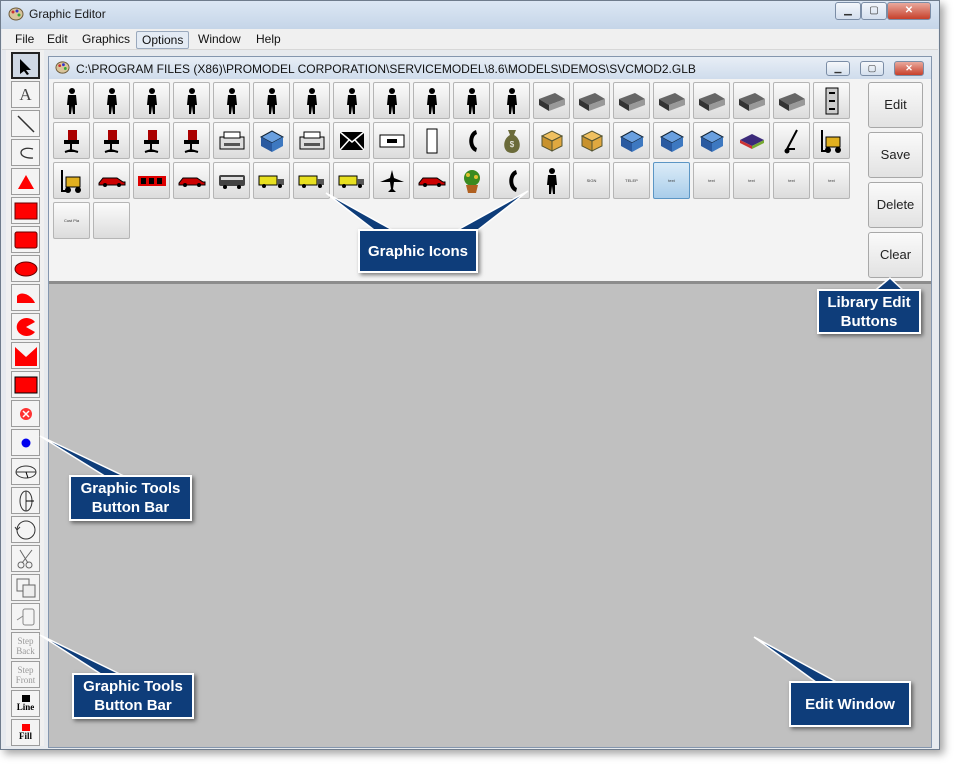 Image resolution: width=961 pixels, height=768 pixels. What do you see at coordinates (895, 155) in the screenshot?
I see `library-save-button: Save` at bounding box center [895, 155].